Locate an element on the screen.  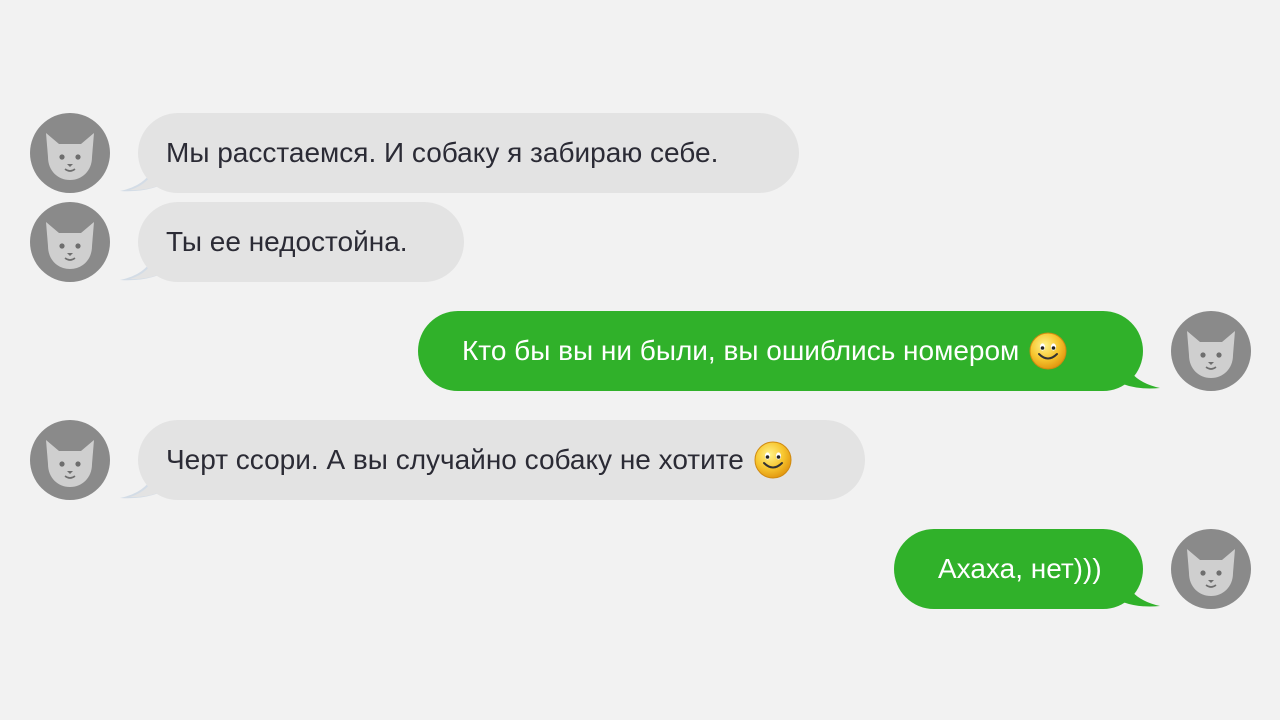
message-text: Мы расстаемся. И собаку я забираю себе. is located at coordinates (442, 152).